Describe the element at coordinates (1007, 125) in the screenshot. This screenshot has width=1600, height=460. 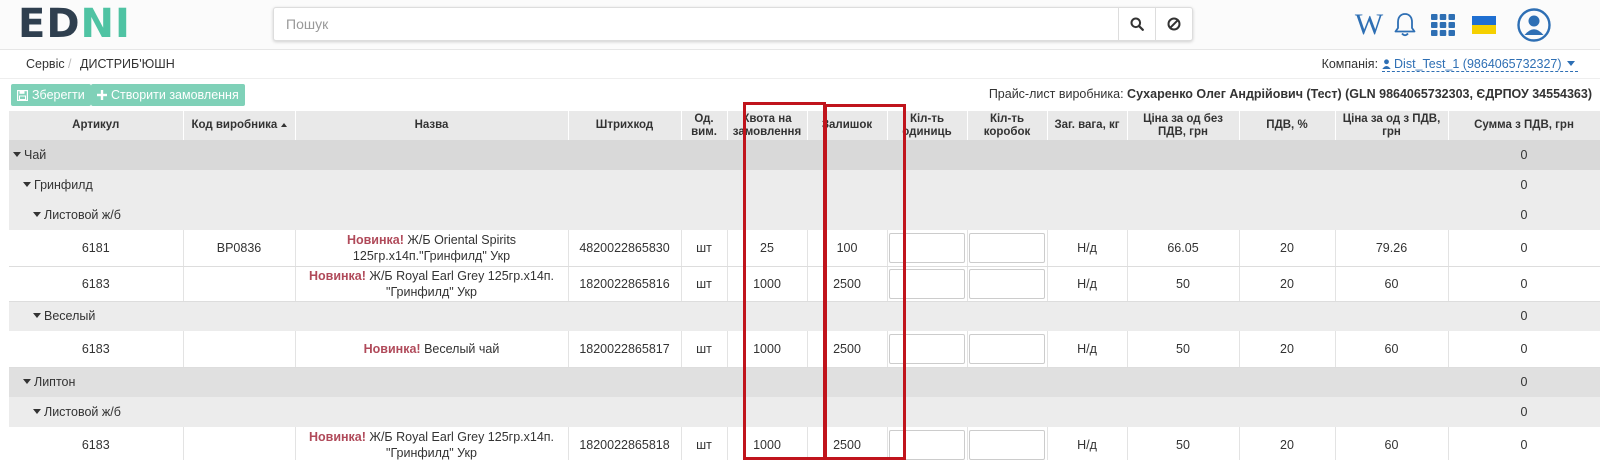
I see `col-header-qty-boxes: Кіл-ть коробок` at that location.